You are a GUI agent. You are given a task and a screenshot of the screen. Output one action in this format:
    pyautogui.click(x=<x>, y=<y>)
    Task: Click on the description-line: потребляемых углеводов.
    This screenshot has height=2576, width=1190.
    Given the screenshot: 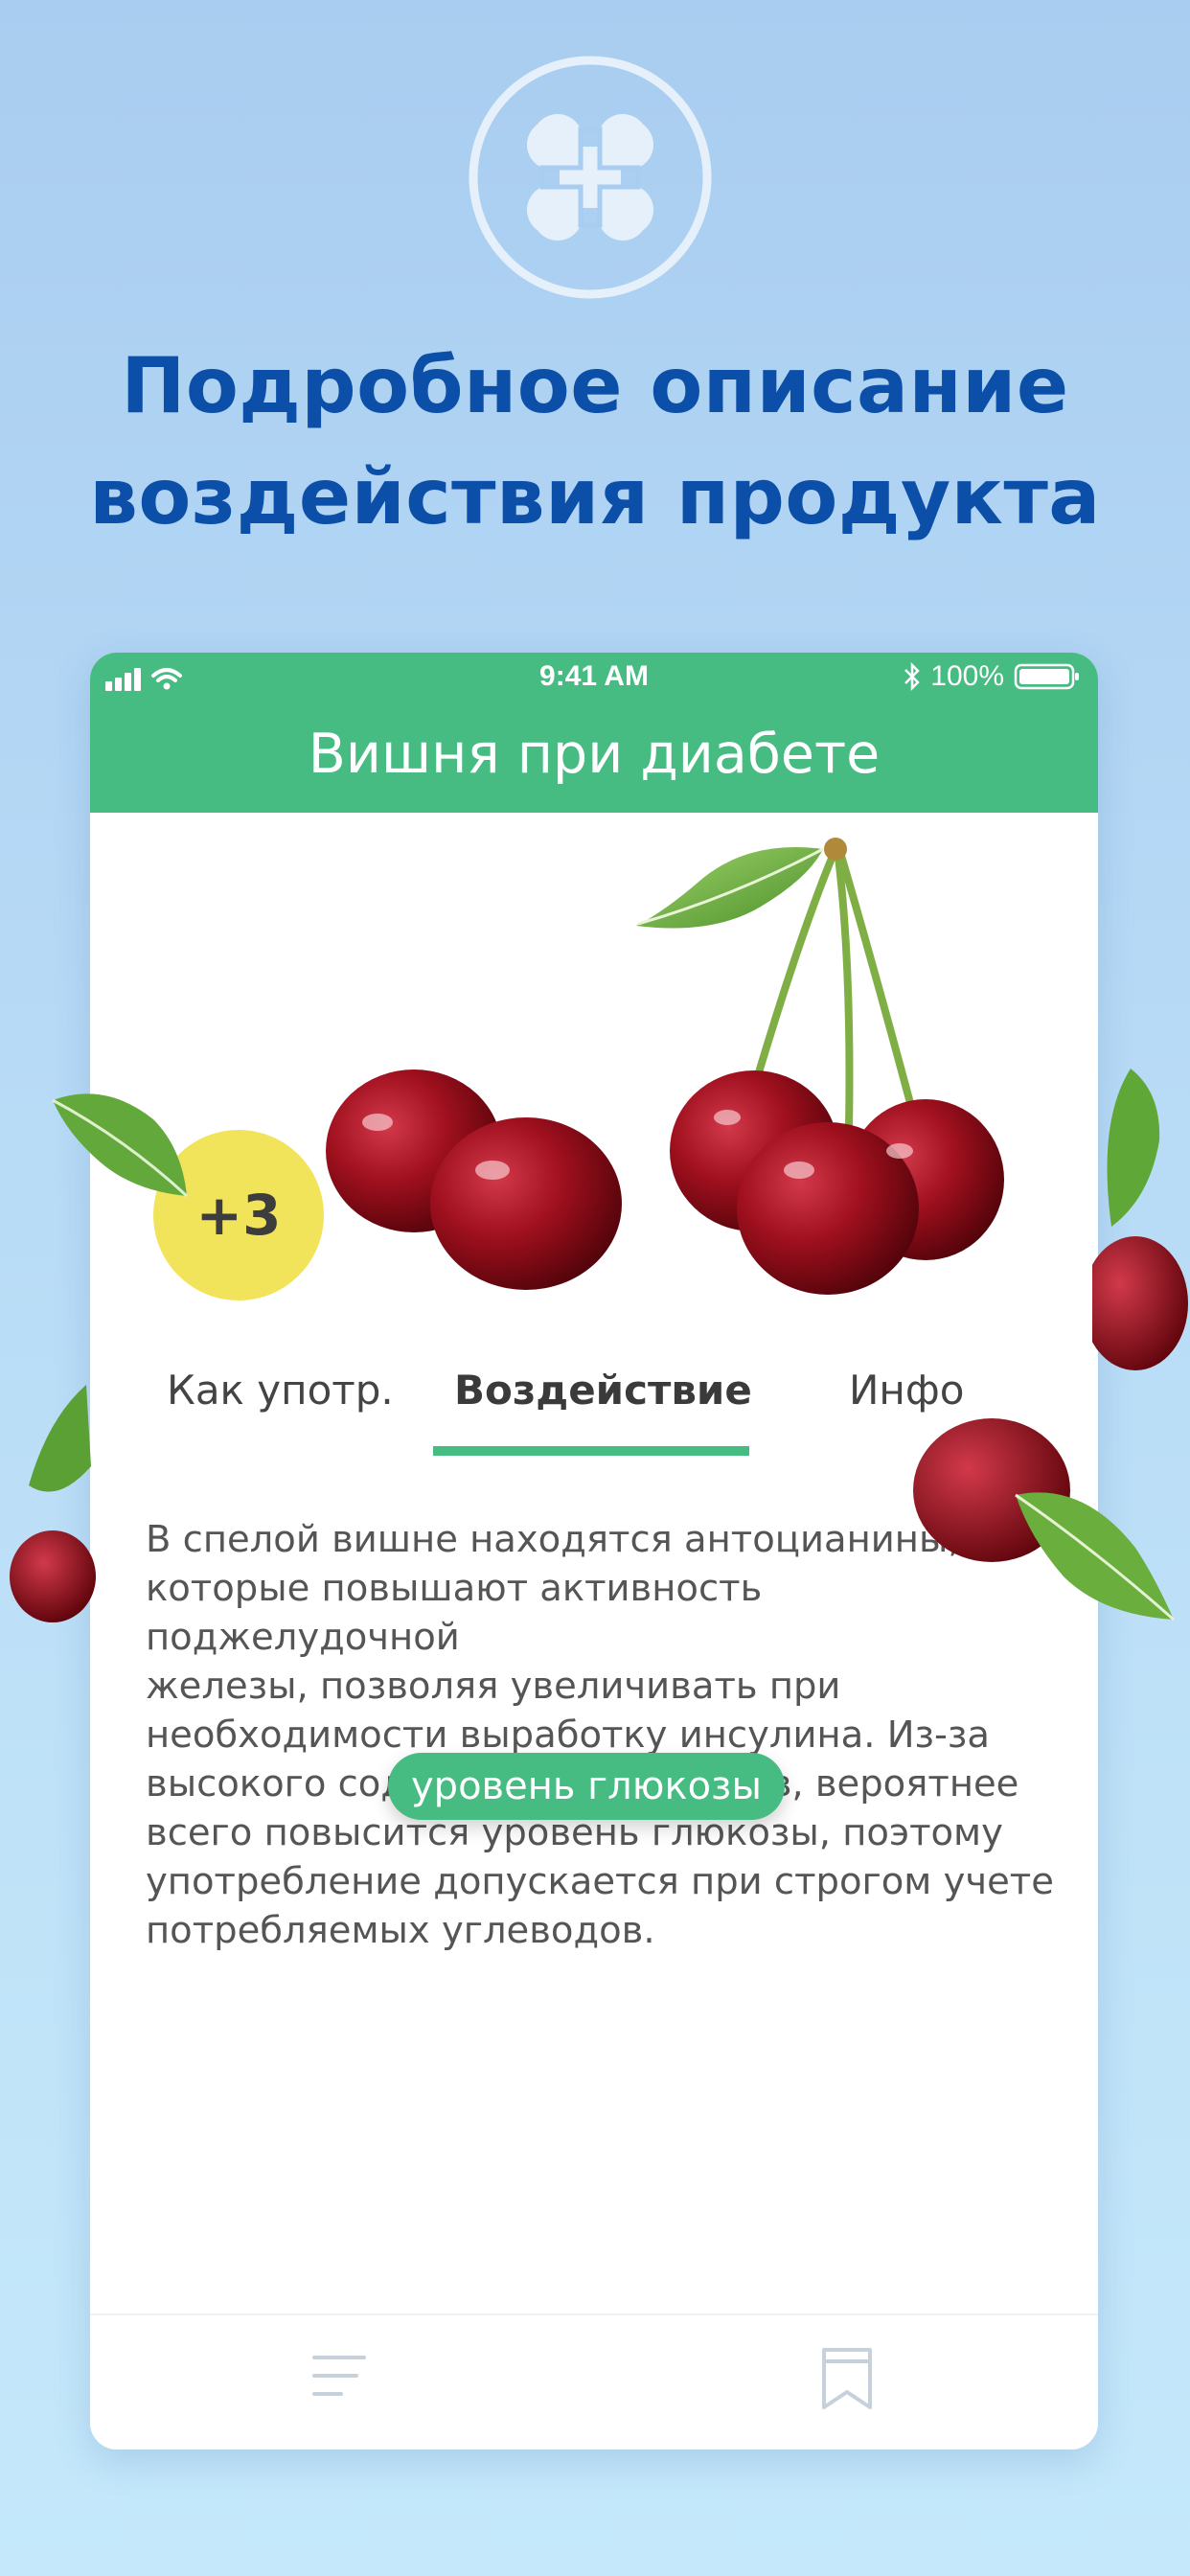 What is the action you would take?
    pyautogui.click(x=401, y=1930)
    